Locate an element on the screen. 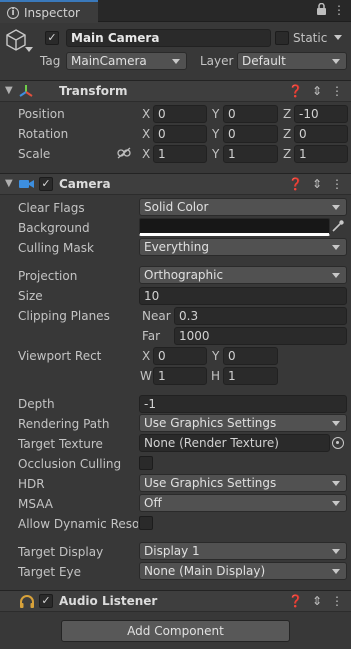 Image resolution: width=351 pixels, height=649 pixels. size-field: 10 is located at coordinates (243, 296).